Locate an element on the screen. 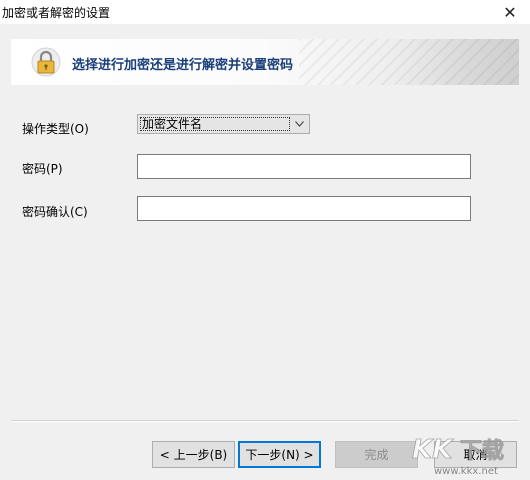 The height and width of the screenshot is (480, 530). close-icon: ✕ is located at coordinates (510, 12).